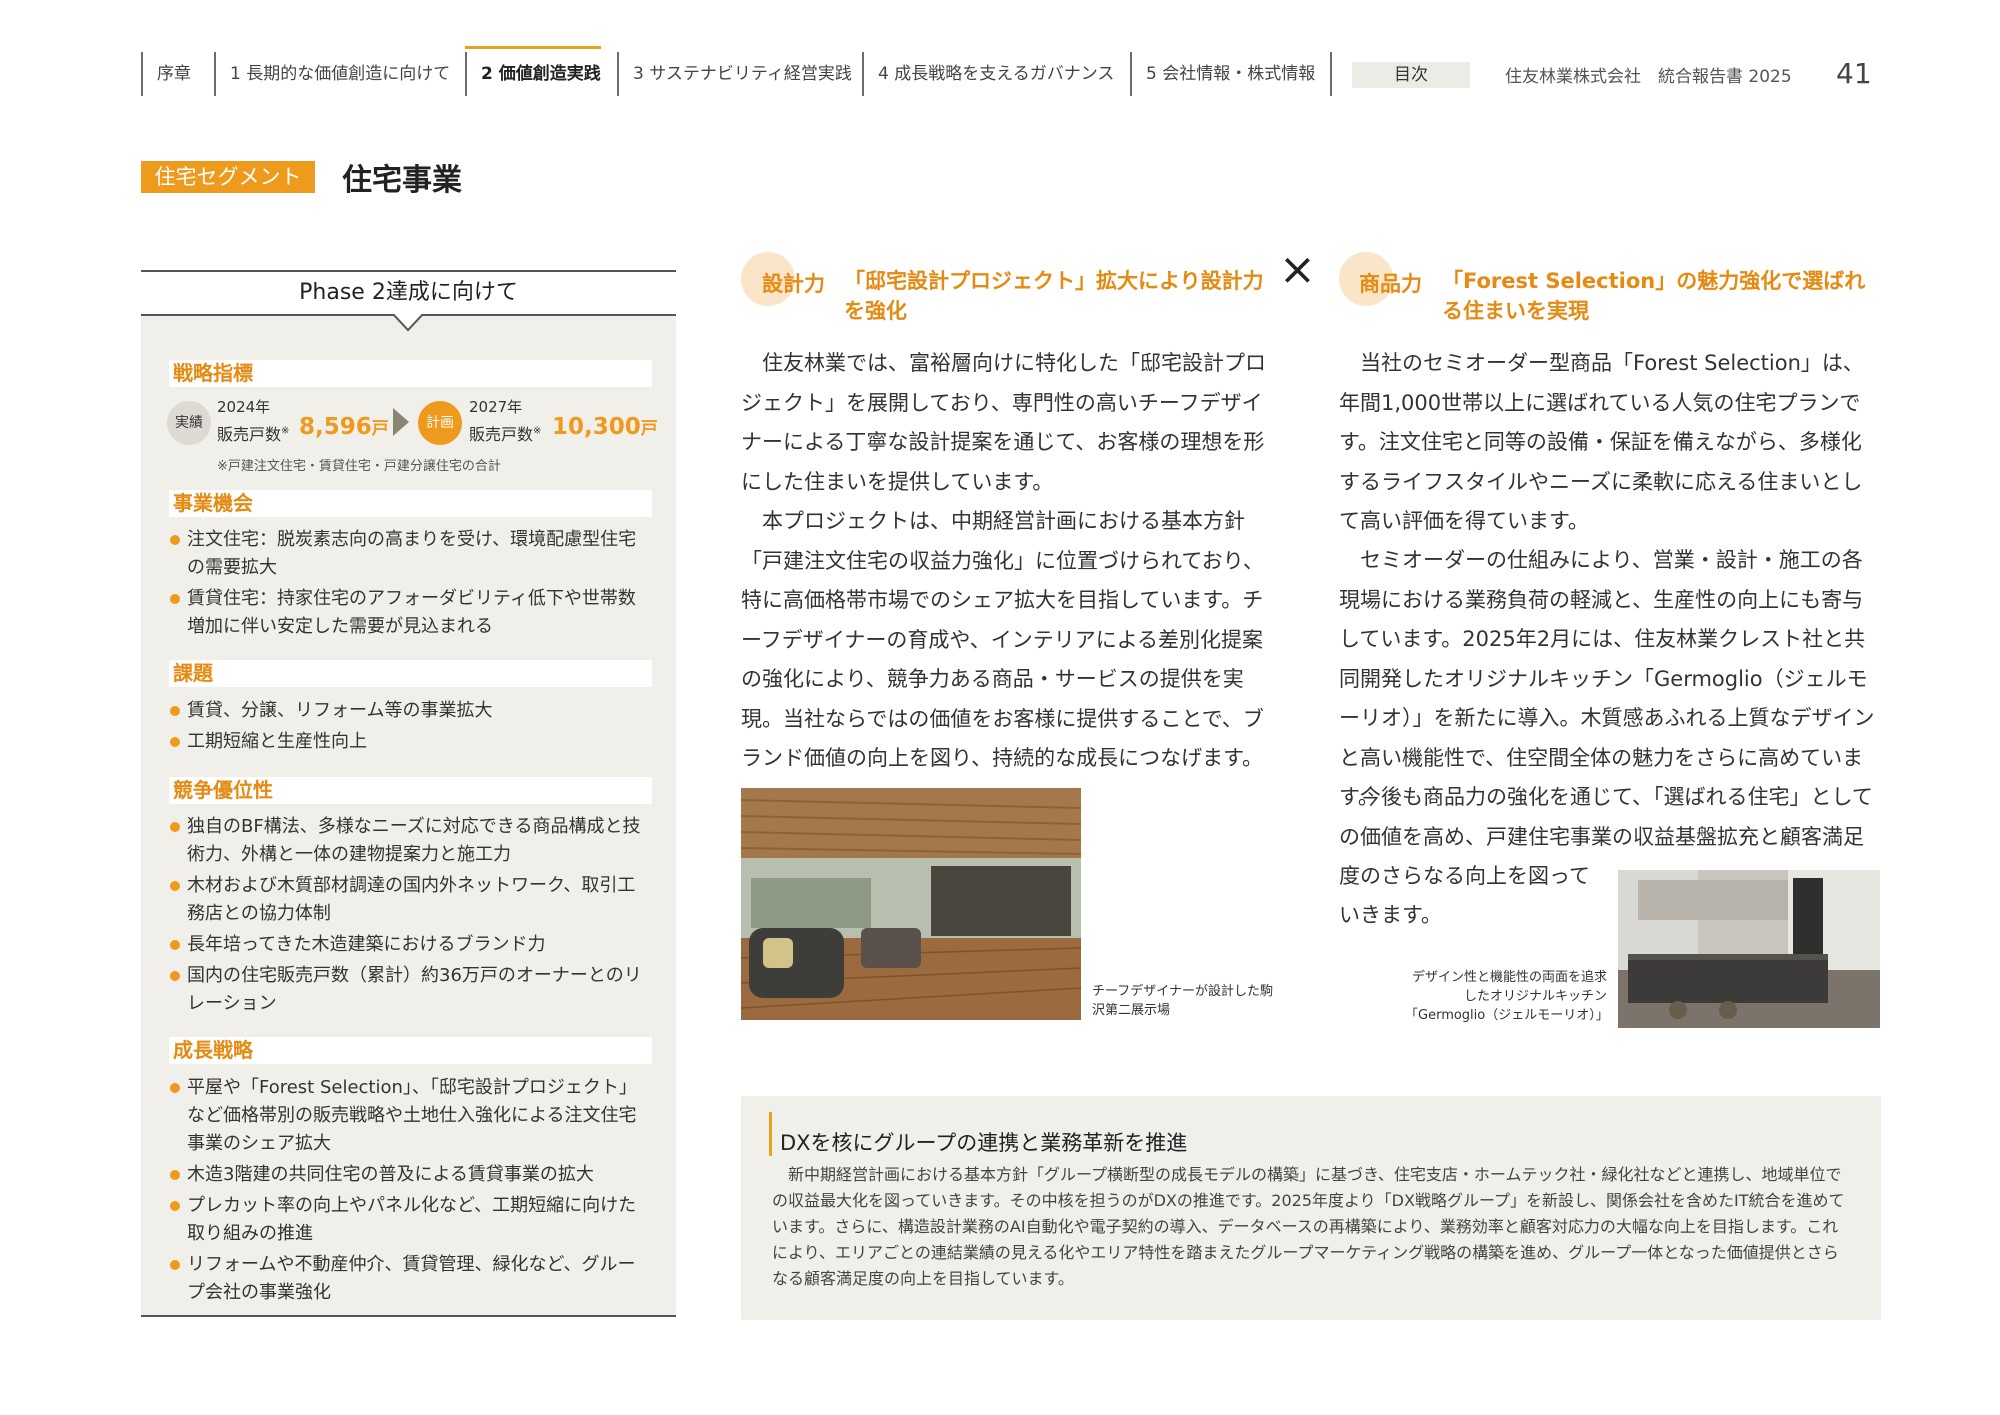 The height and width of the screenshot is (1415, 2000). What do you see at coordinates (410, 554) in the screenshot?
I see `list-item: 注文住宅：脱炭素志向の高まりを受け、環境配慮型住宅の需要拡大` at bounding box center [410, 554].